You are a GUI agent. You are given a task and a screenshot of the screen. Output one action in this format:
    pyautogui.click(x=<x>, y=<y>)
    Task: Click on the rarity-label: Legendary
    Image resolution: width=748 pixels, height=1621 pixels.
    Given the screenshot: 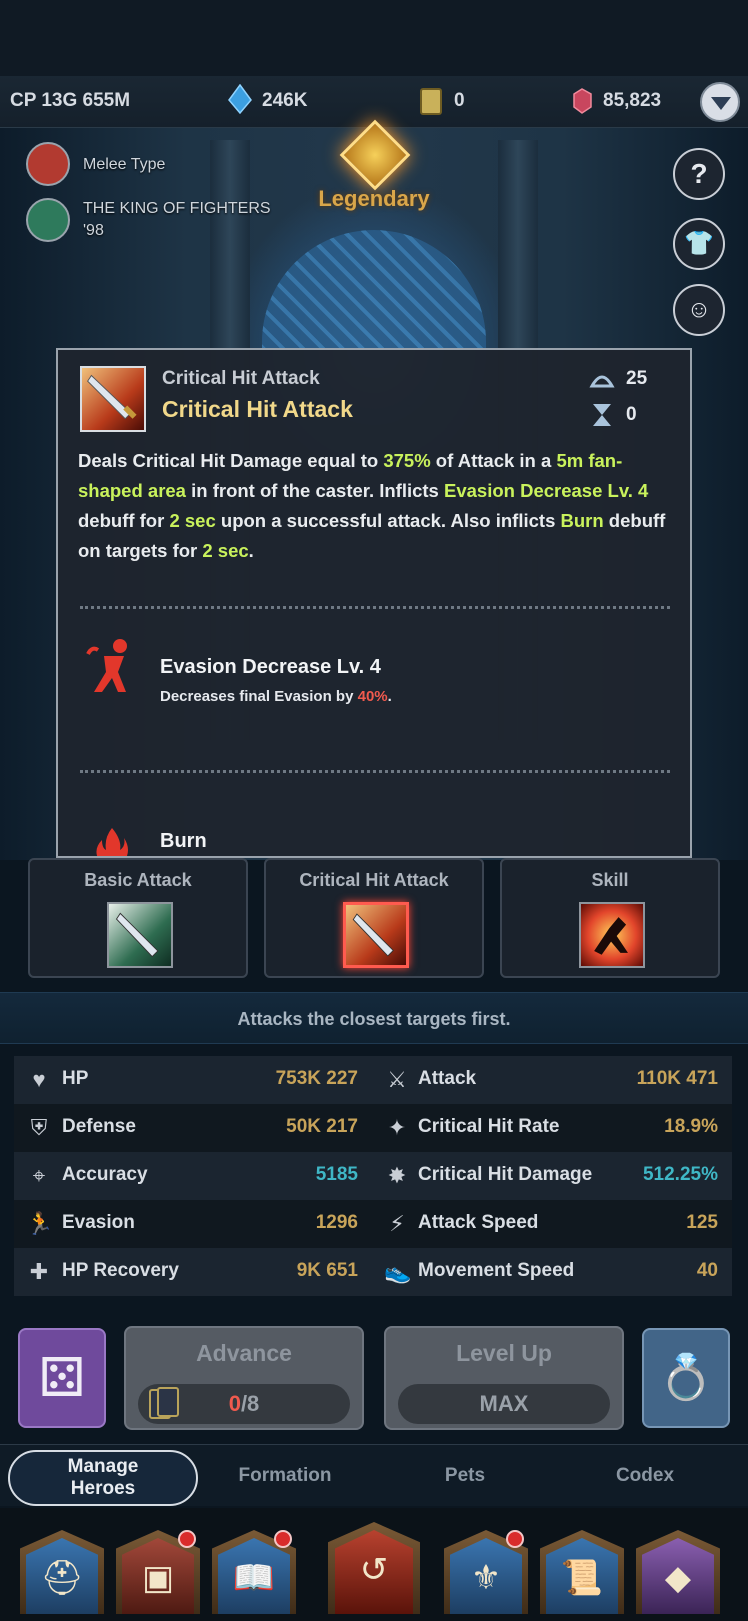 What is the action you would take?
    pyautogui.click(x=374, y=198)
    